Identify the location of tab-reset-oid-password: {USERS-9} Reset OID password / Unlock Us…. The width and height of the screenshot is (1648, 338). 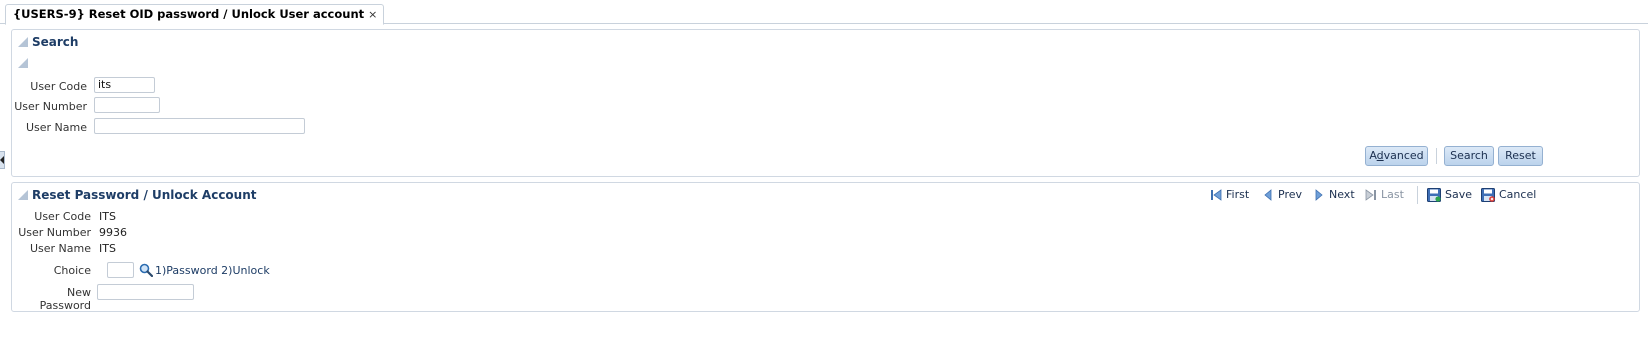
(195, 14).